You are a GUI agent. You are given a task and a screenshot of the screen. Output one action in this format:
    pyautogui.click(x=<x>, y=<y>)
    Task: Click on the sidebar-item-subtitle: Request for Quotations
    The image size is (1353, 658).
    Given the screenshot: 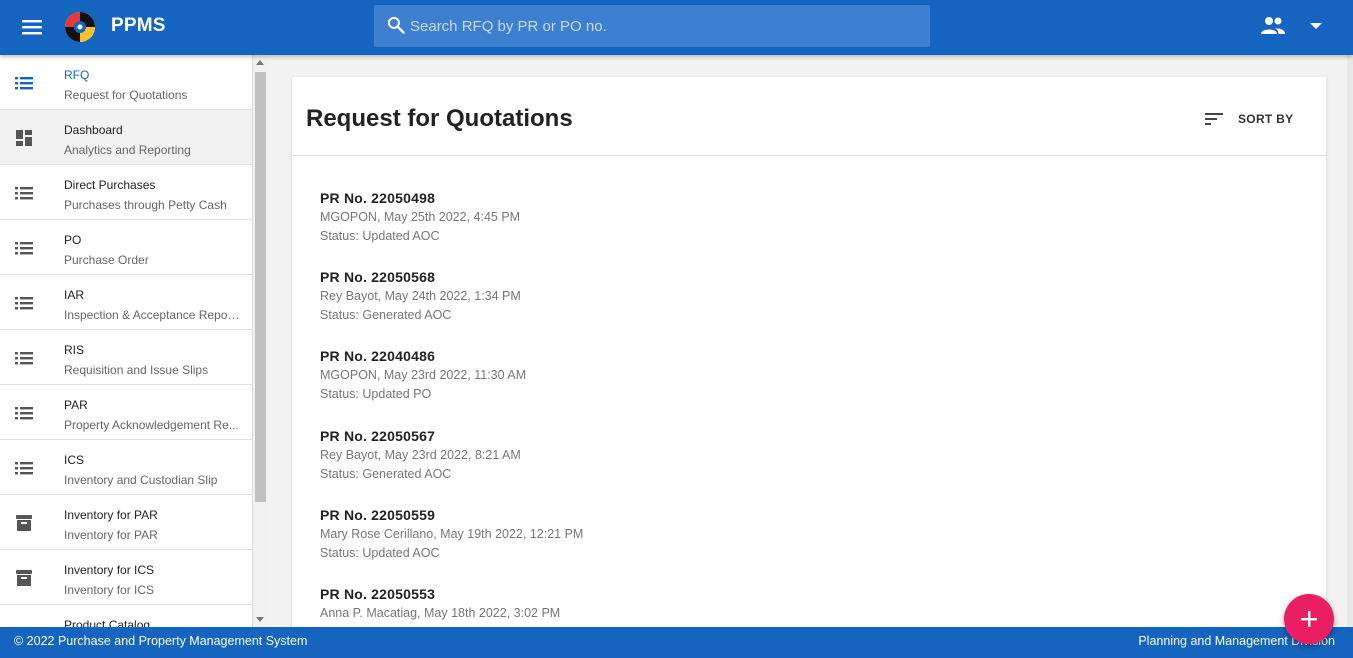 What is the action you would take?
    pyautogui.click(x=126, y=95)
    